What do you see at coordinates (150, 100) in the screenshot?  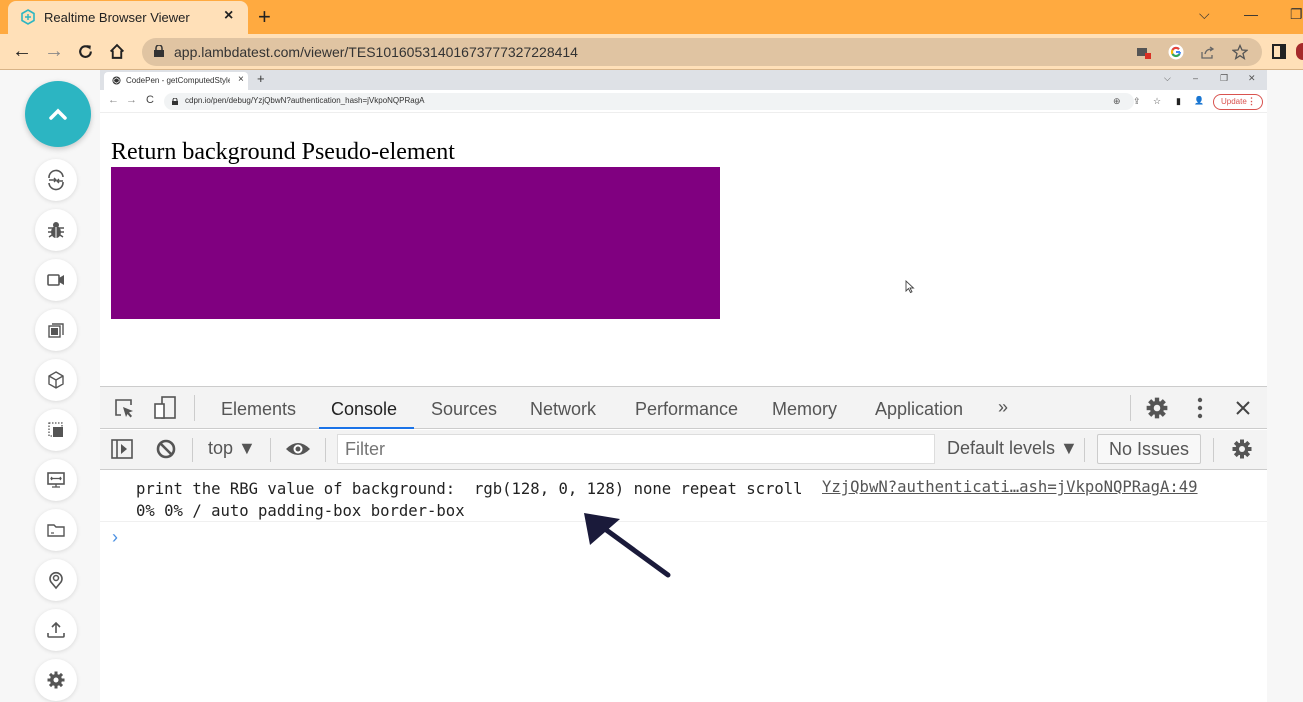 I see `reload-icon: C` at bounding box center [150, 100].